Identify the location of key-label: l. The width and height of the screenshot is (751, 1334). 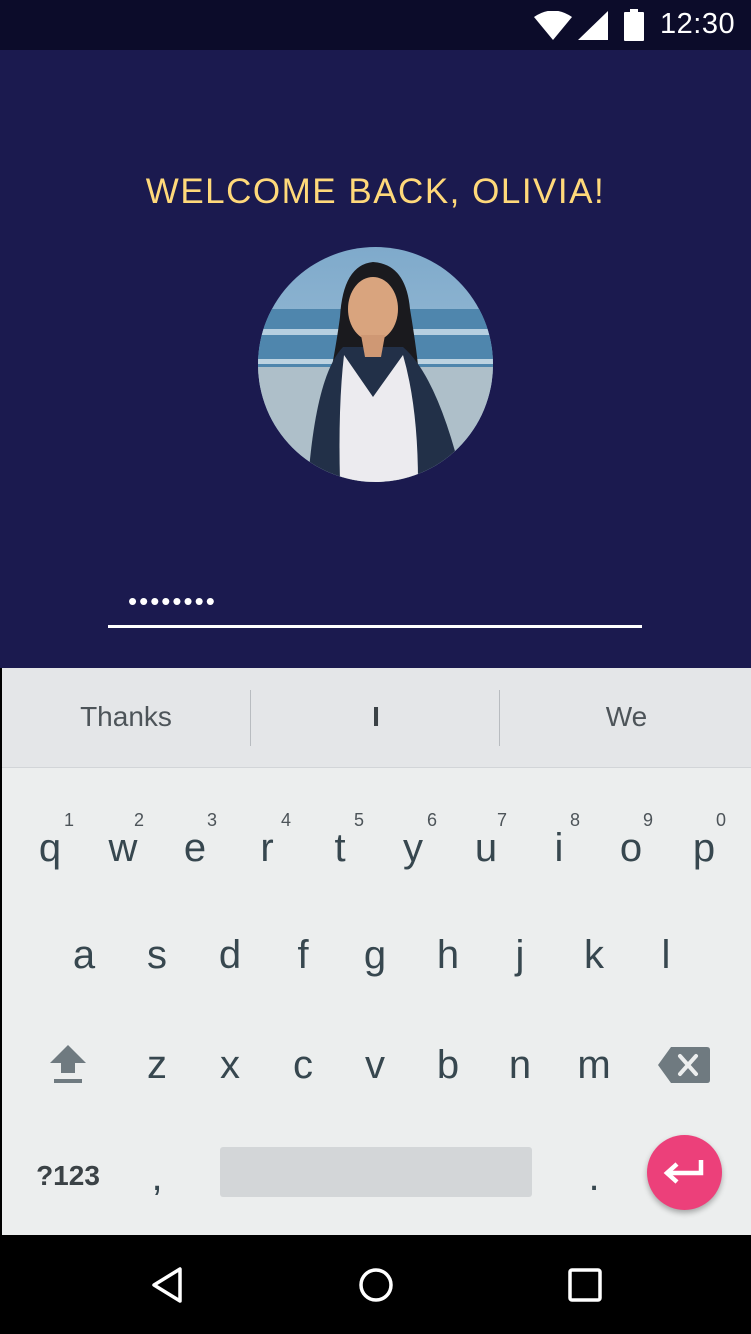
(666, 955).